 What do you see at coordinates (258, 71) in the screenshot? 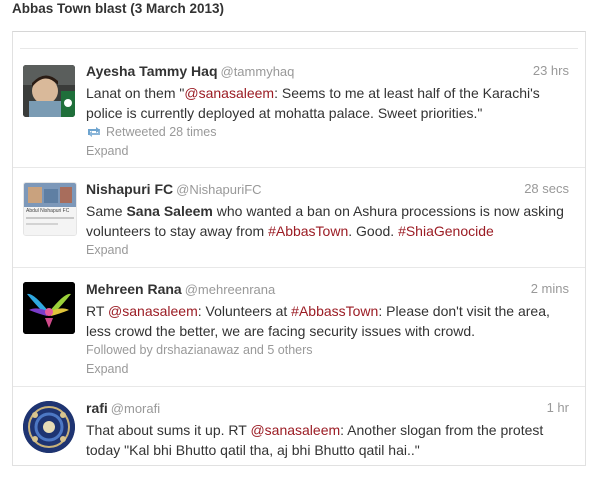
I see `tweet-author-handle: @tammyhaq` at bounding box center [258, 71].